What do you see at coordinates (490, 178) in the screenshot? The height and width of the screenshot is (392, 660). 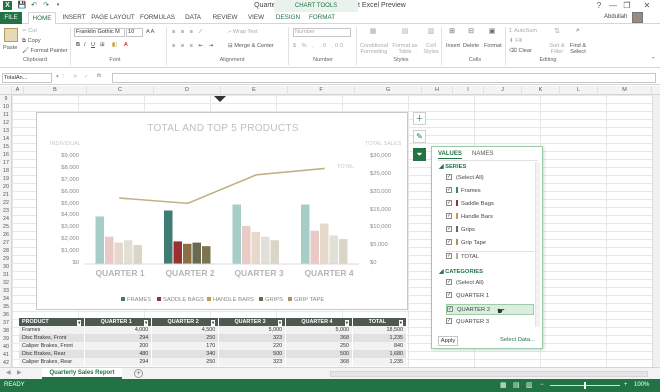 I see `series-filter-item: ✓ (Select All)` at bounding box center [490, 178].